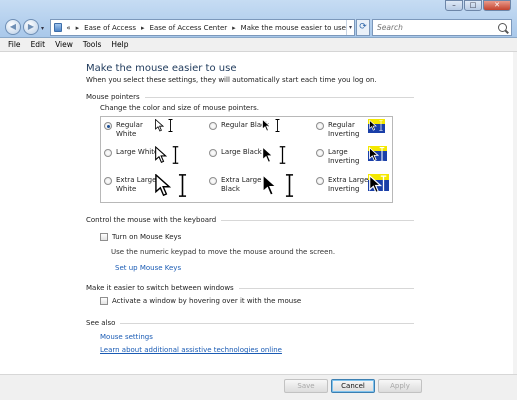  Describe the element at coordinates (293, 28) in the screenshot. I see `breadcrumb-current-page: Make the mouse easier to use` at that location.